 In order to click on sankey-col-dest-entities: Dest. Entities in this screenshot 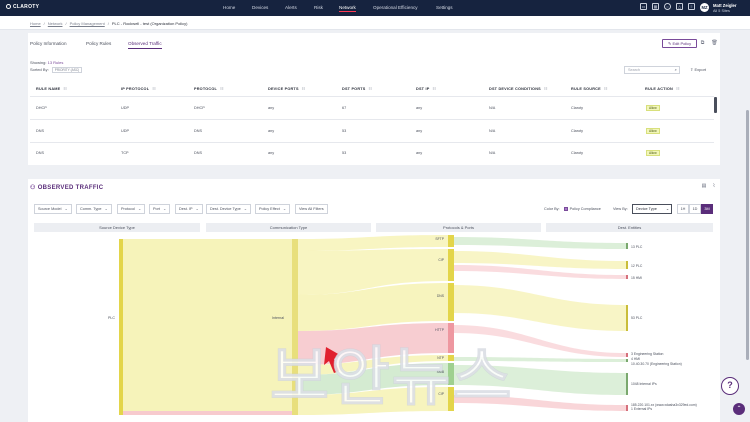, I will do `click(629, 227)`.